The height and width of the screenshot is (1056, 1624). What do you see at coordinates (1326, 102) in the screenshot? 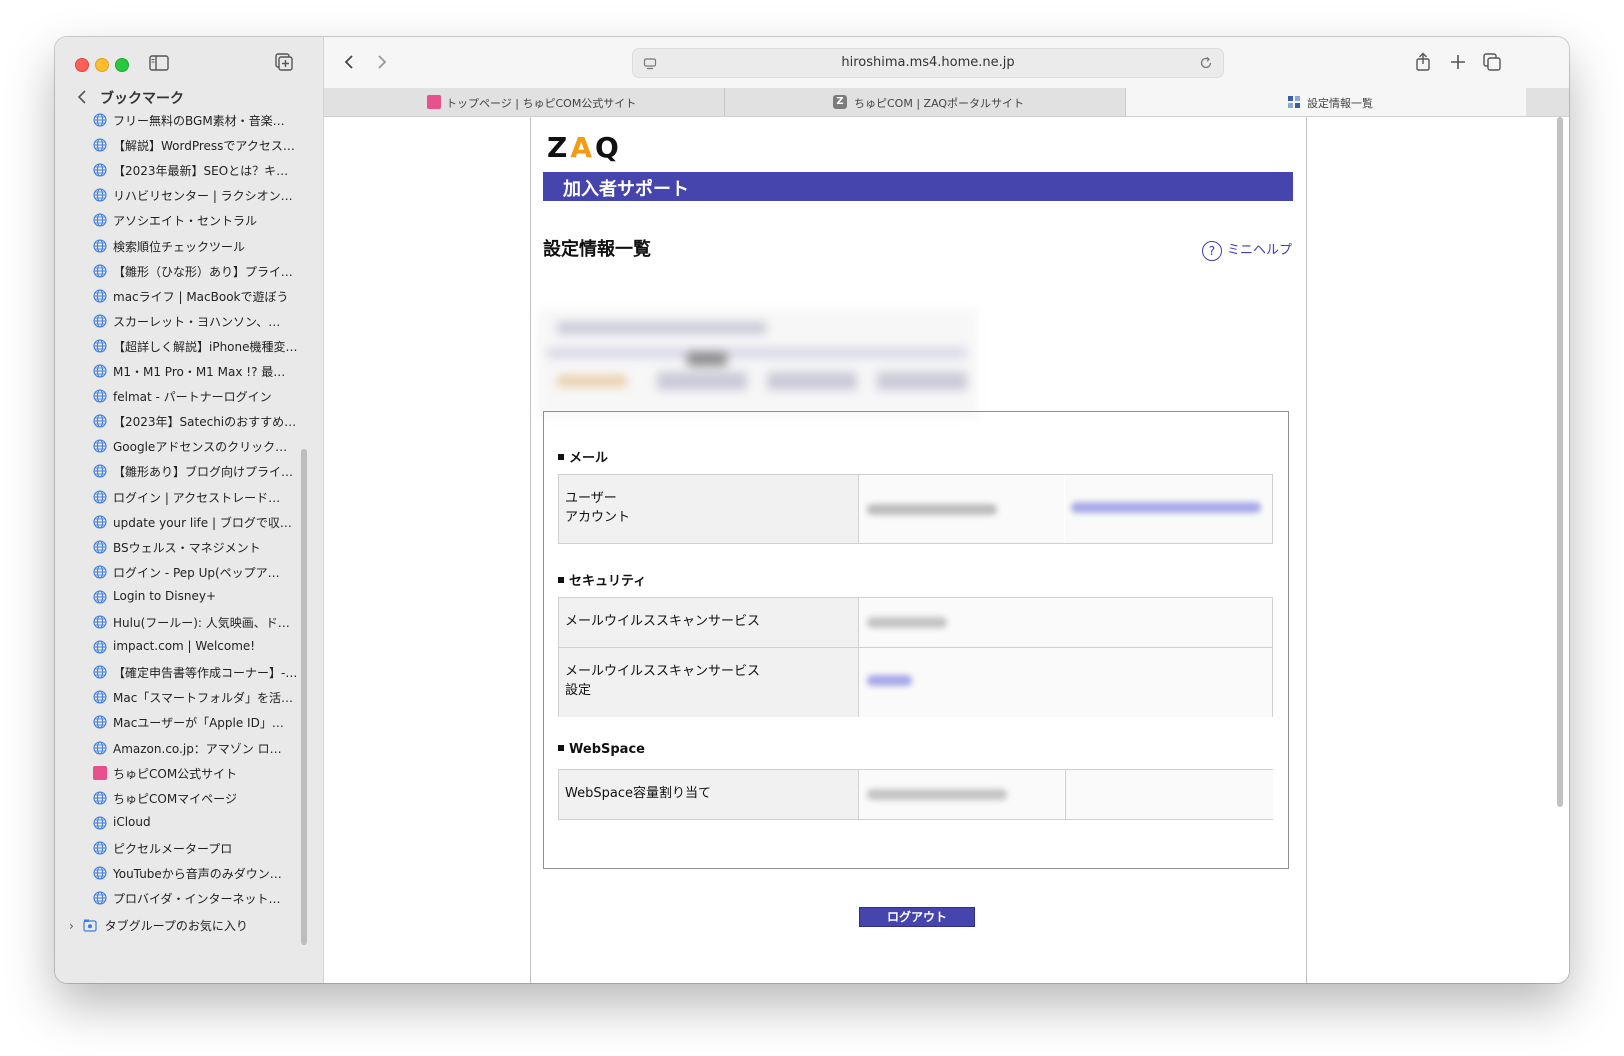
I see `tab-settings-list: 設定情報一覧` at bounding box center [1326, 102].